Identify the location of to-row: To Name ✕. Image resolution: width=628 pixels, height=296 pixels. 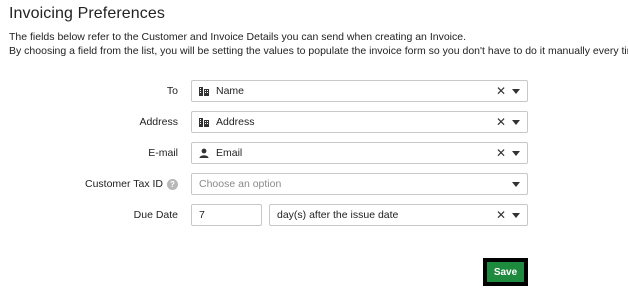
(314, 92).